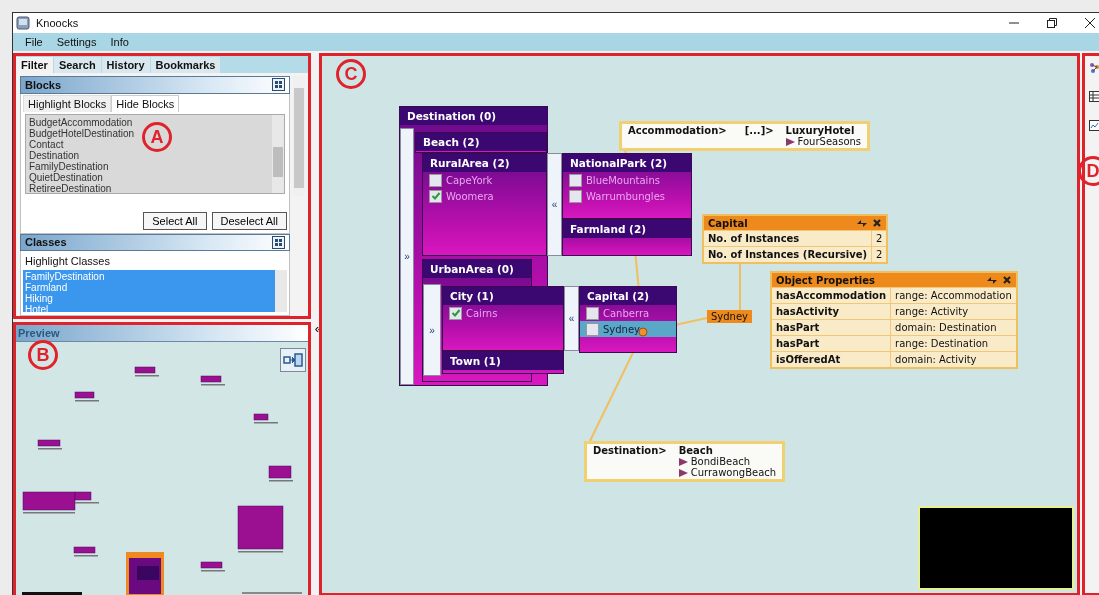 The width and height of the screenshot is (1099, 595). What do you see at coordinates (628, 319) in the screenshot?
I see `class-block: Capital (2) Canberra Sydney` at bounding box center [628, 319].